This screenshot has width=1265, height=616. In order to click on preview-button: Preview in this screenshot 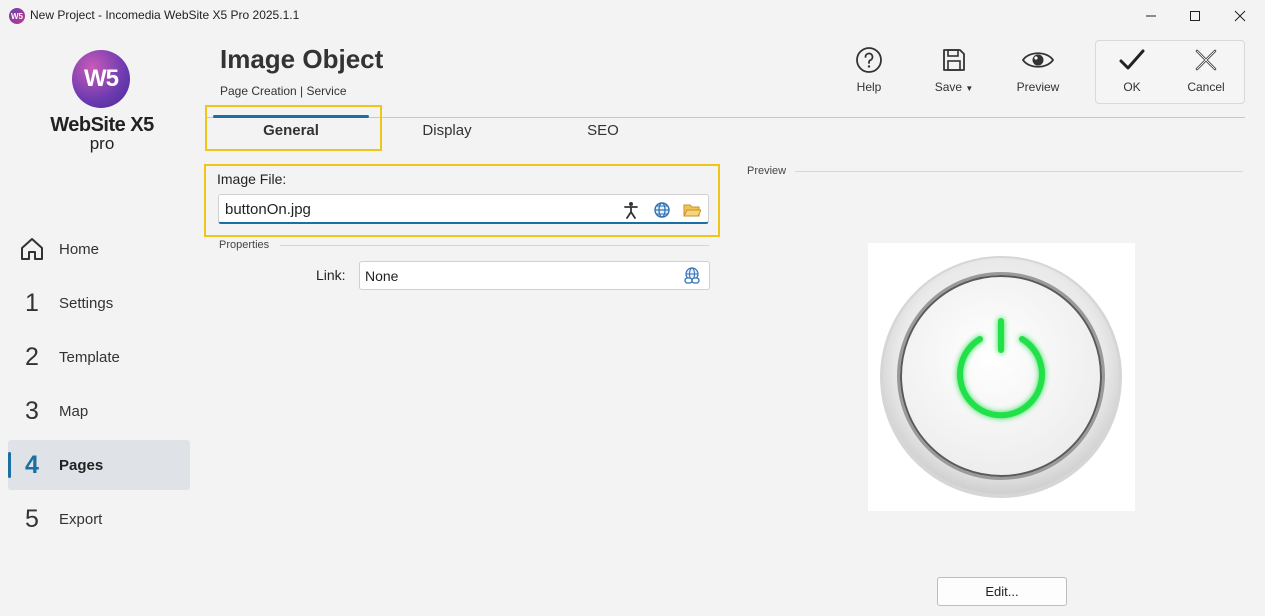, I will do `click(1038, 74)`.